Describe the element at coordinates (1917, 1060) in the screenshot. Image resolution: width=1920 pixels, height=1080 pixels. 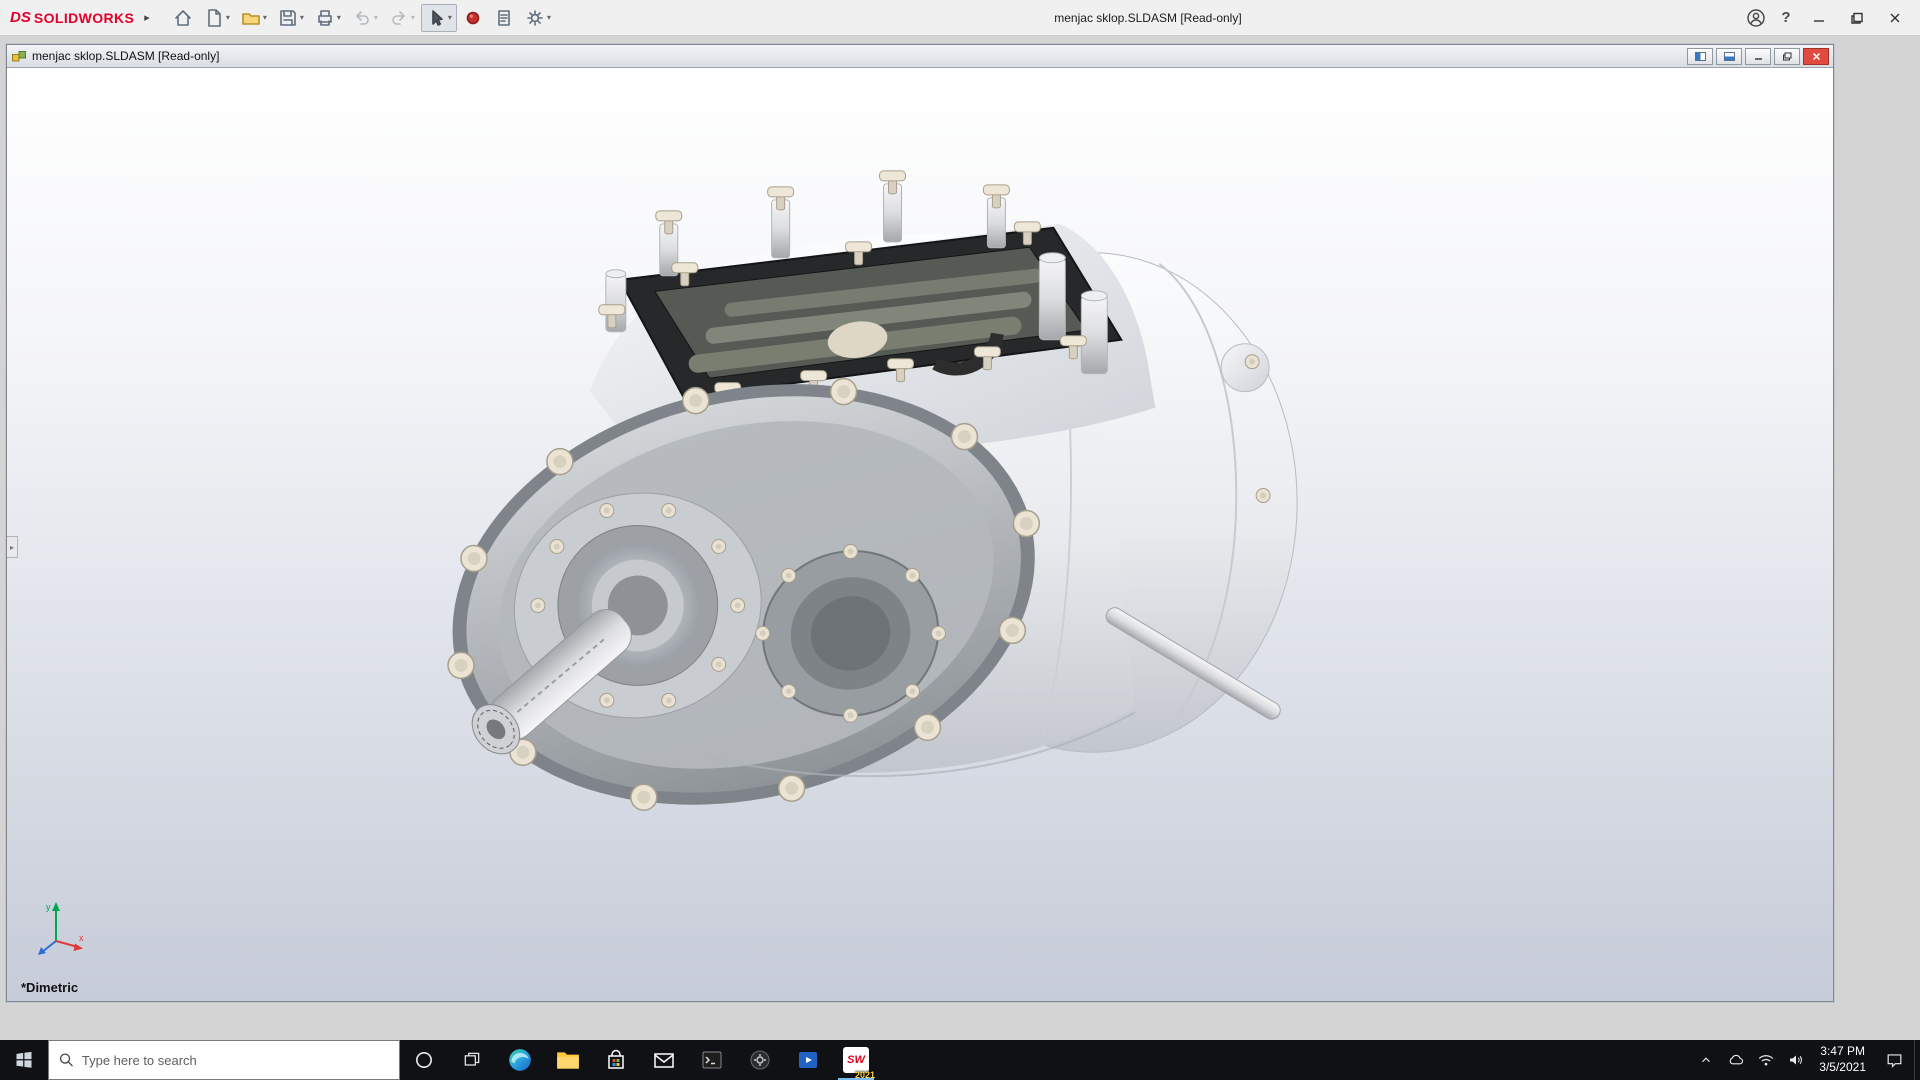
I see `show-desktop-button` at that location.